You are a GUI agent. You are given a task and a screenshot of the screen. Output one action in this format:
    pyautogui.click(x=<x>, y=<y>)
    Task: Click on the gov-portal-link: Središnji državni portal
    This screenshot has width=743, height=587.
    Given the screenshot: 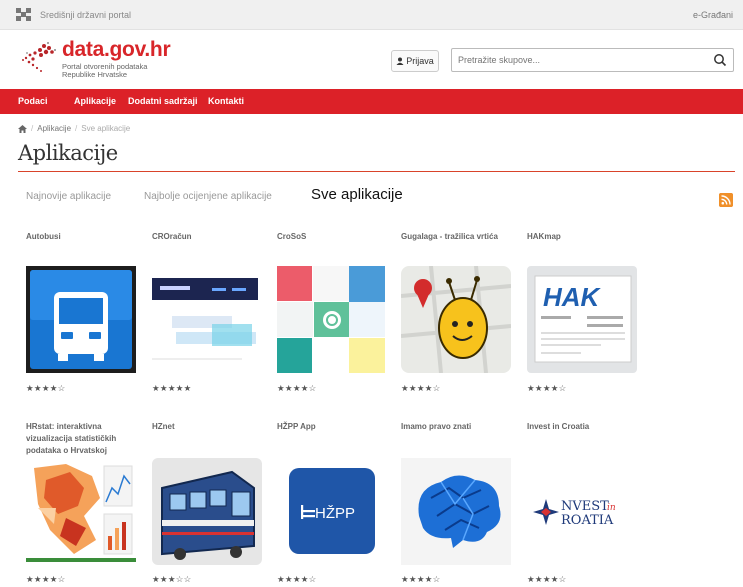 What is the action you would take?
    pyautogui.click(x=85, y=15)
    